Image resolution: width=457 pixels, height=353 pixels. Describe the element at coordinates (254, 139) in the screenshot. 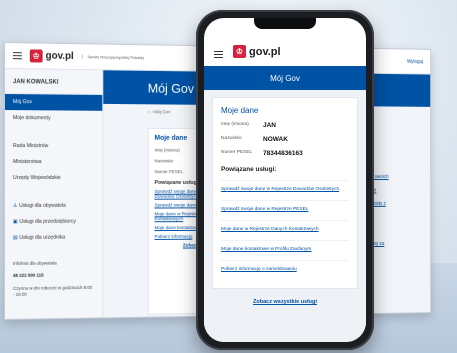

I see `field-row-surname: Nazwisko NOWAK` at that location.